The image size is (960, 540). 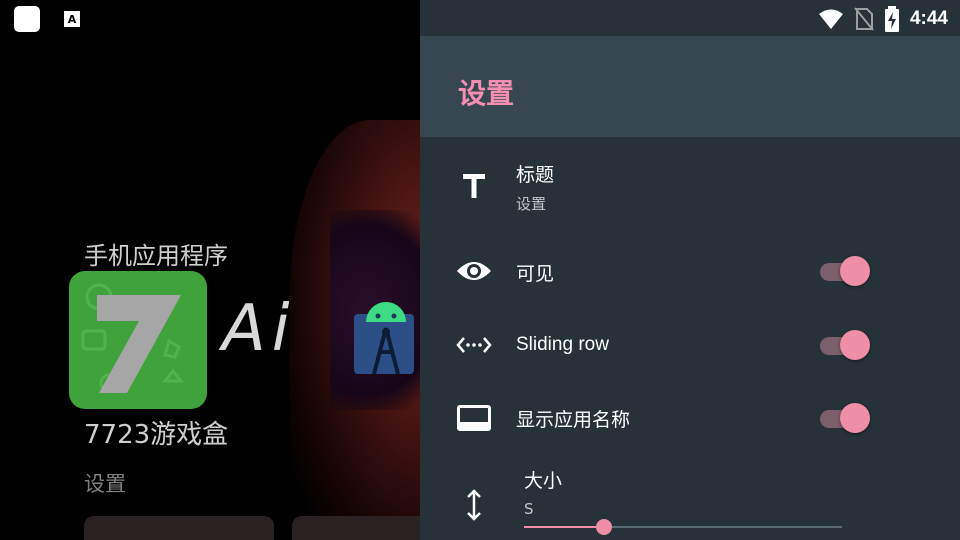 What do you see at coordinates (690, 271) in the screenshot?
I see `setting-row-visible: 可见` at bounding box center [690, 271].